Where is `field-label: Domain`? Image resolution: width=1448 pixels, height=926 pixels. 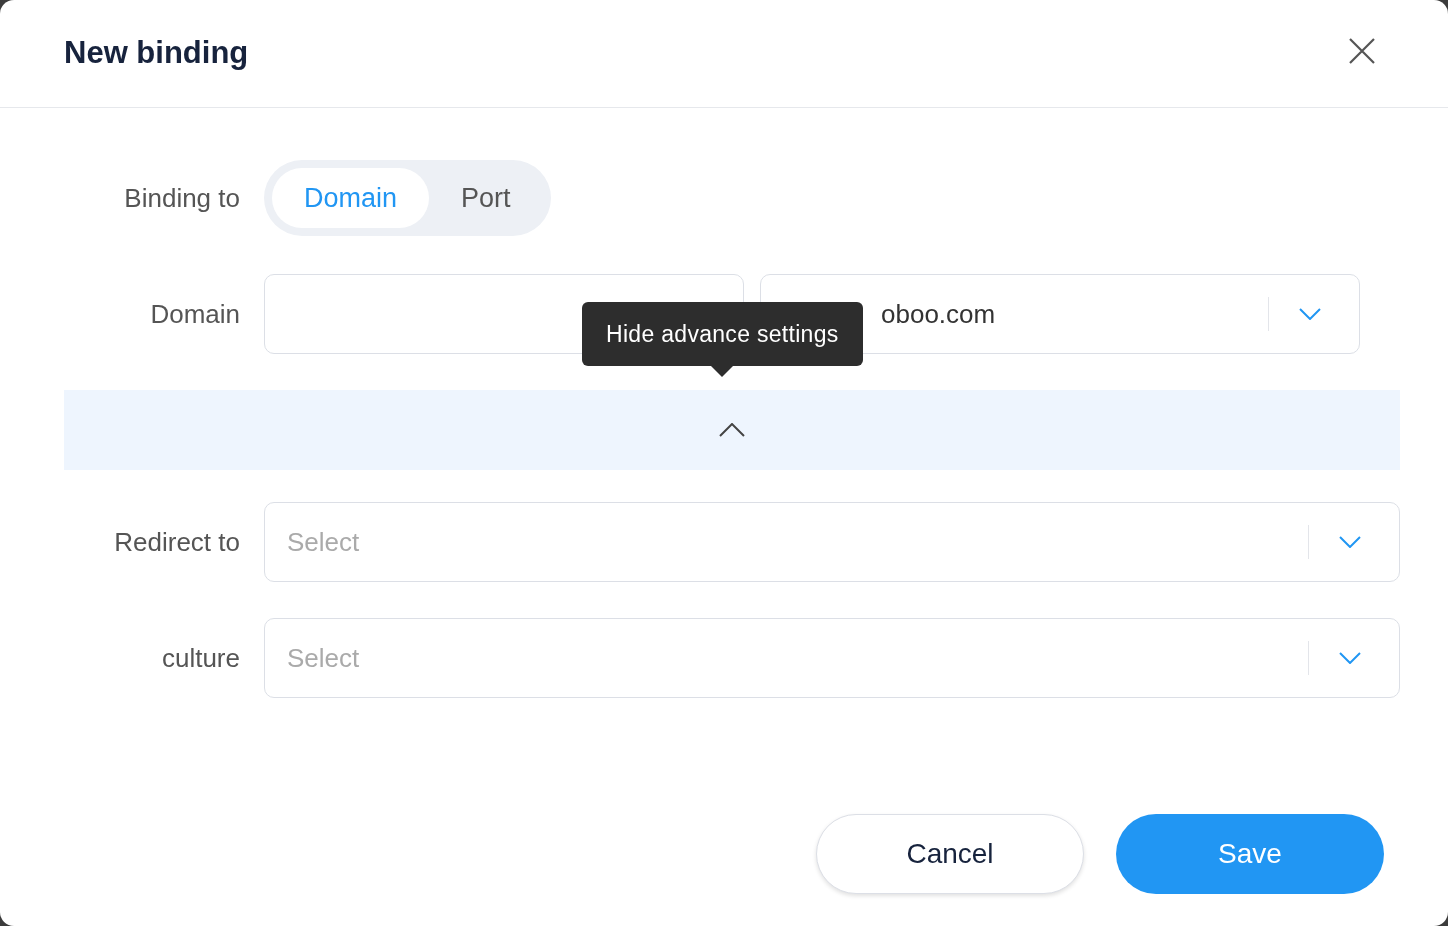 field-label: Domain is located at coordinates (195, 314).